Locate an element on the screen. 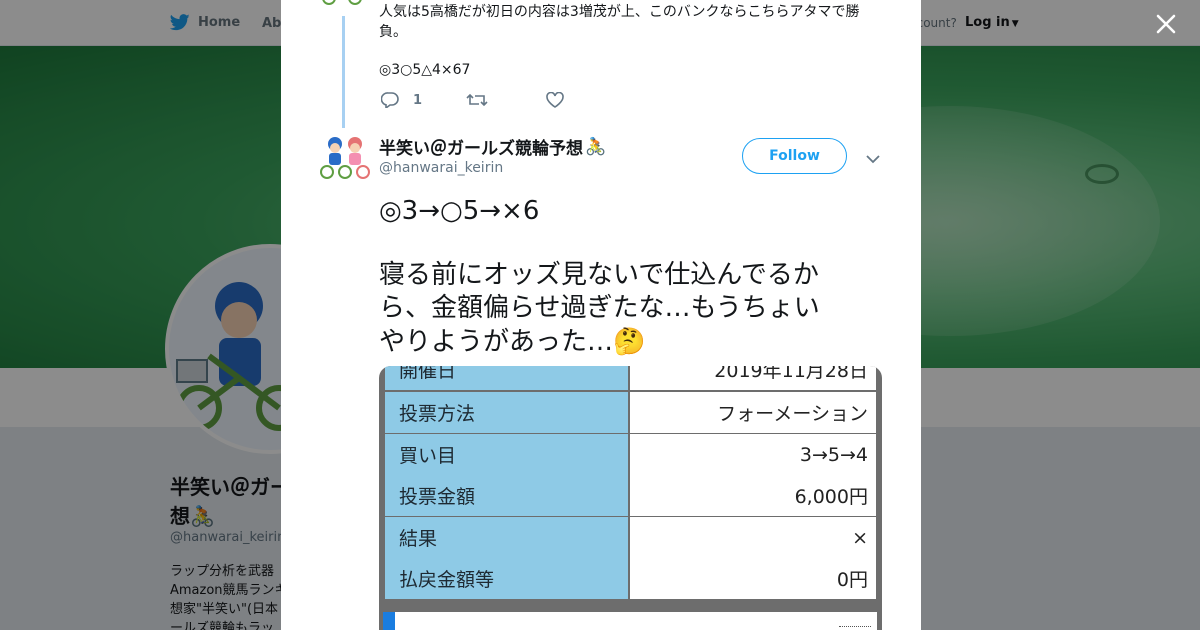 This screenshot has height=630, width=1200. table-row: 投票方法 フォーメーション is located at coordinates (630, 412).